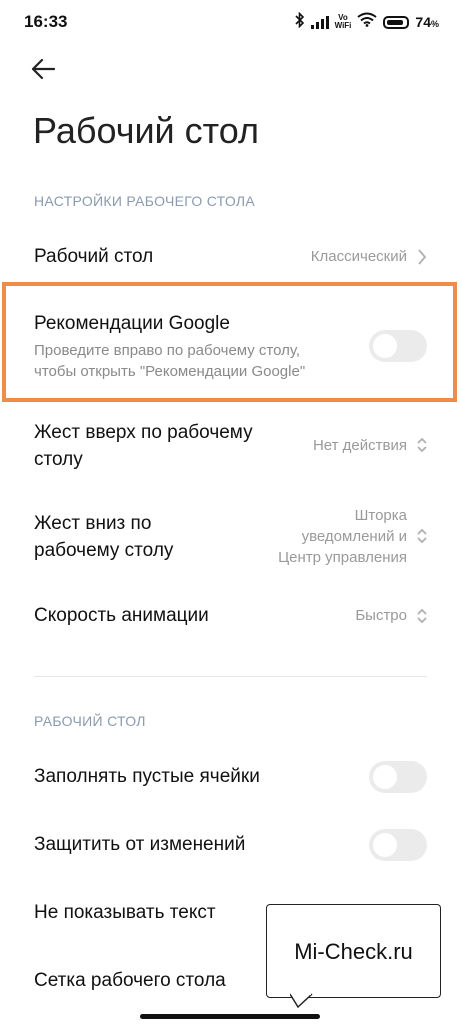 Image resolution: width=461 pixels, height=1024 pixels. Describe the element at coordinates (380, 515) in the screenshot. I see `setting-swipe-down-value-line1: Шторка` at that location.